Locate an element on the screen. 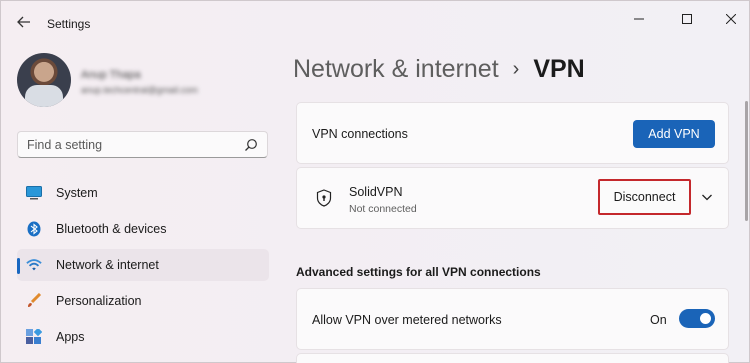  sidebar-item-label: Personalization is located at coordinates (99, 301).